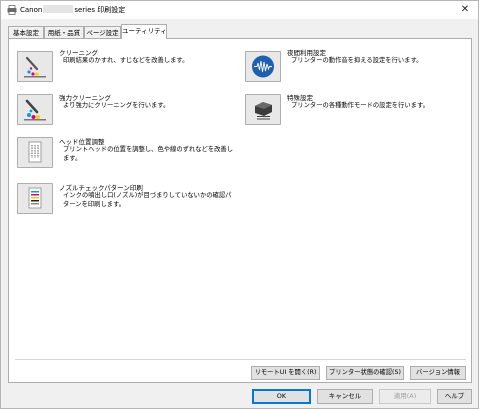 This screenshot has height=409, width=479. I want to click on redacted-model-name, so click(58, 9).